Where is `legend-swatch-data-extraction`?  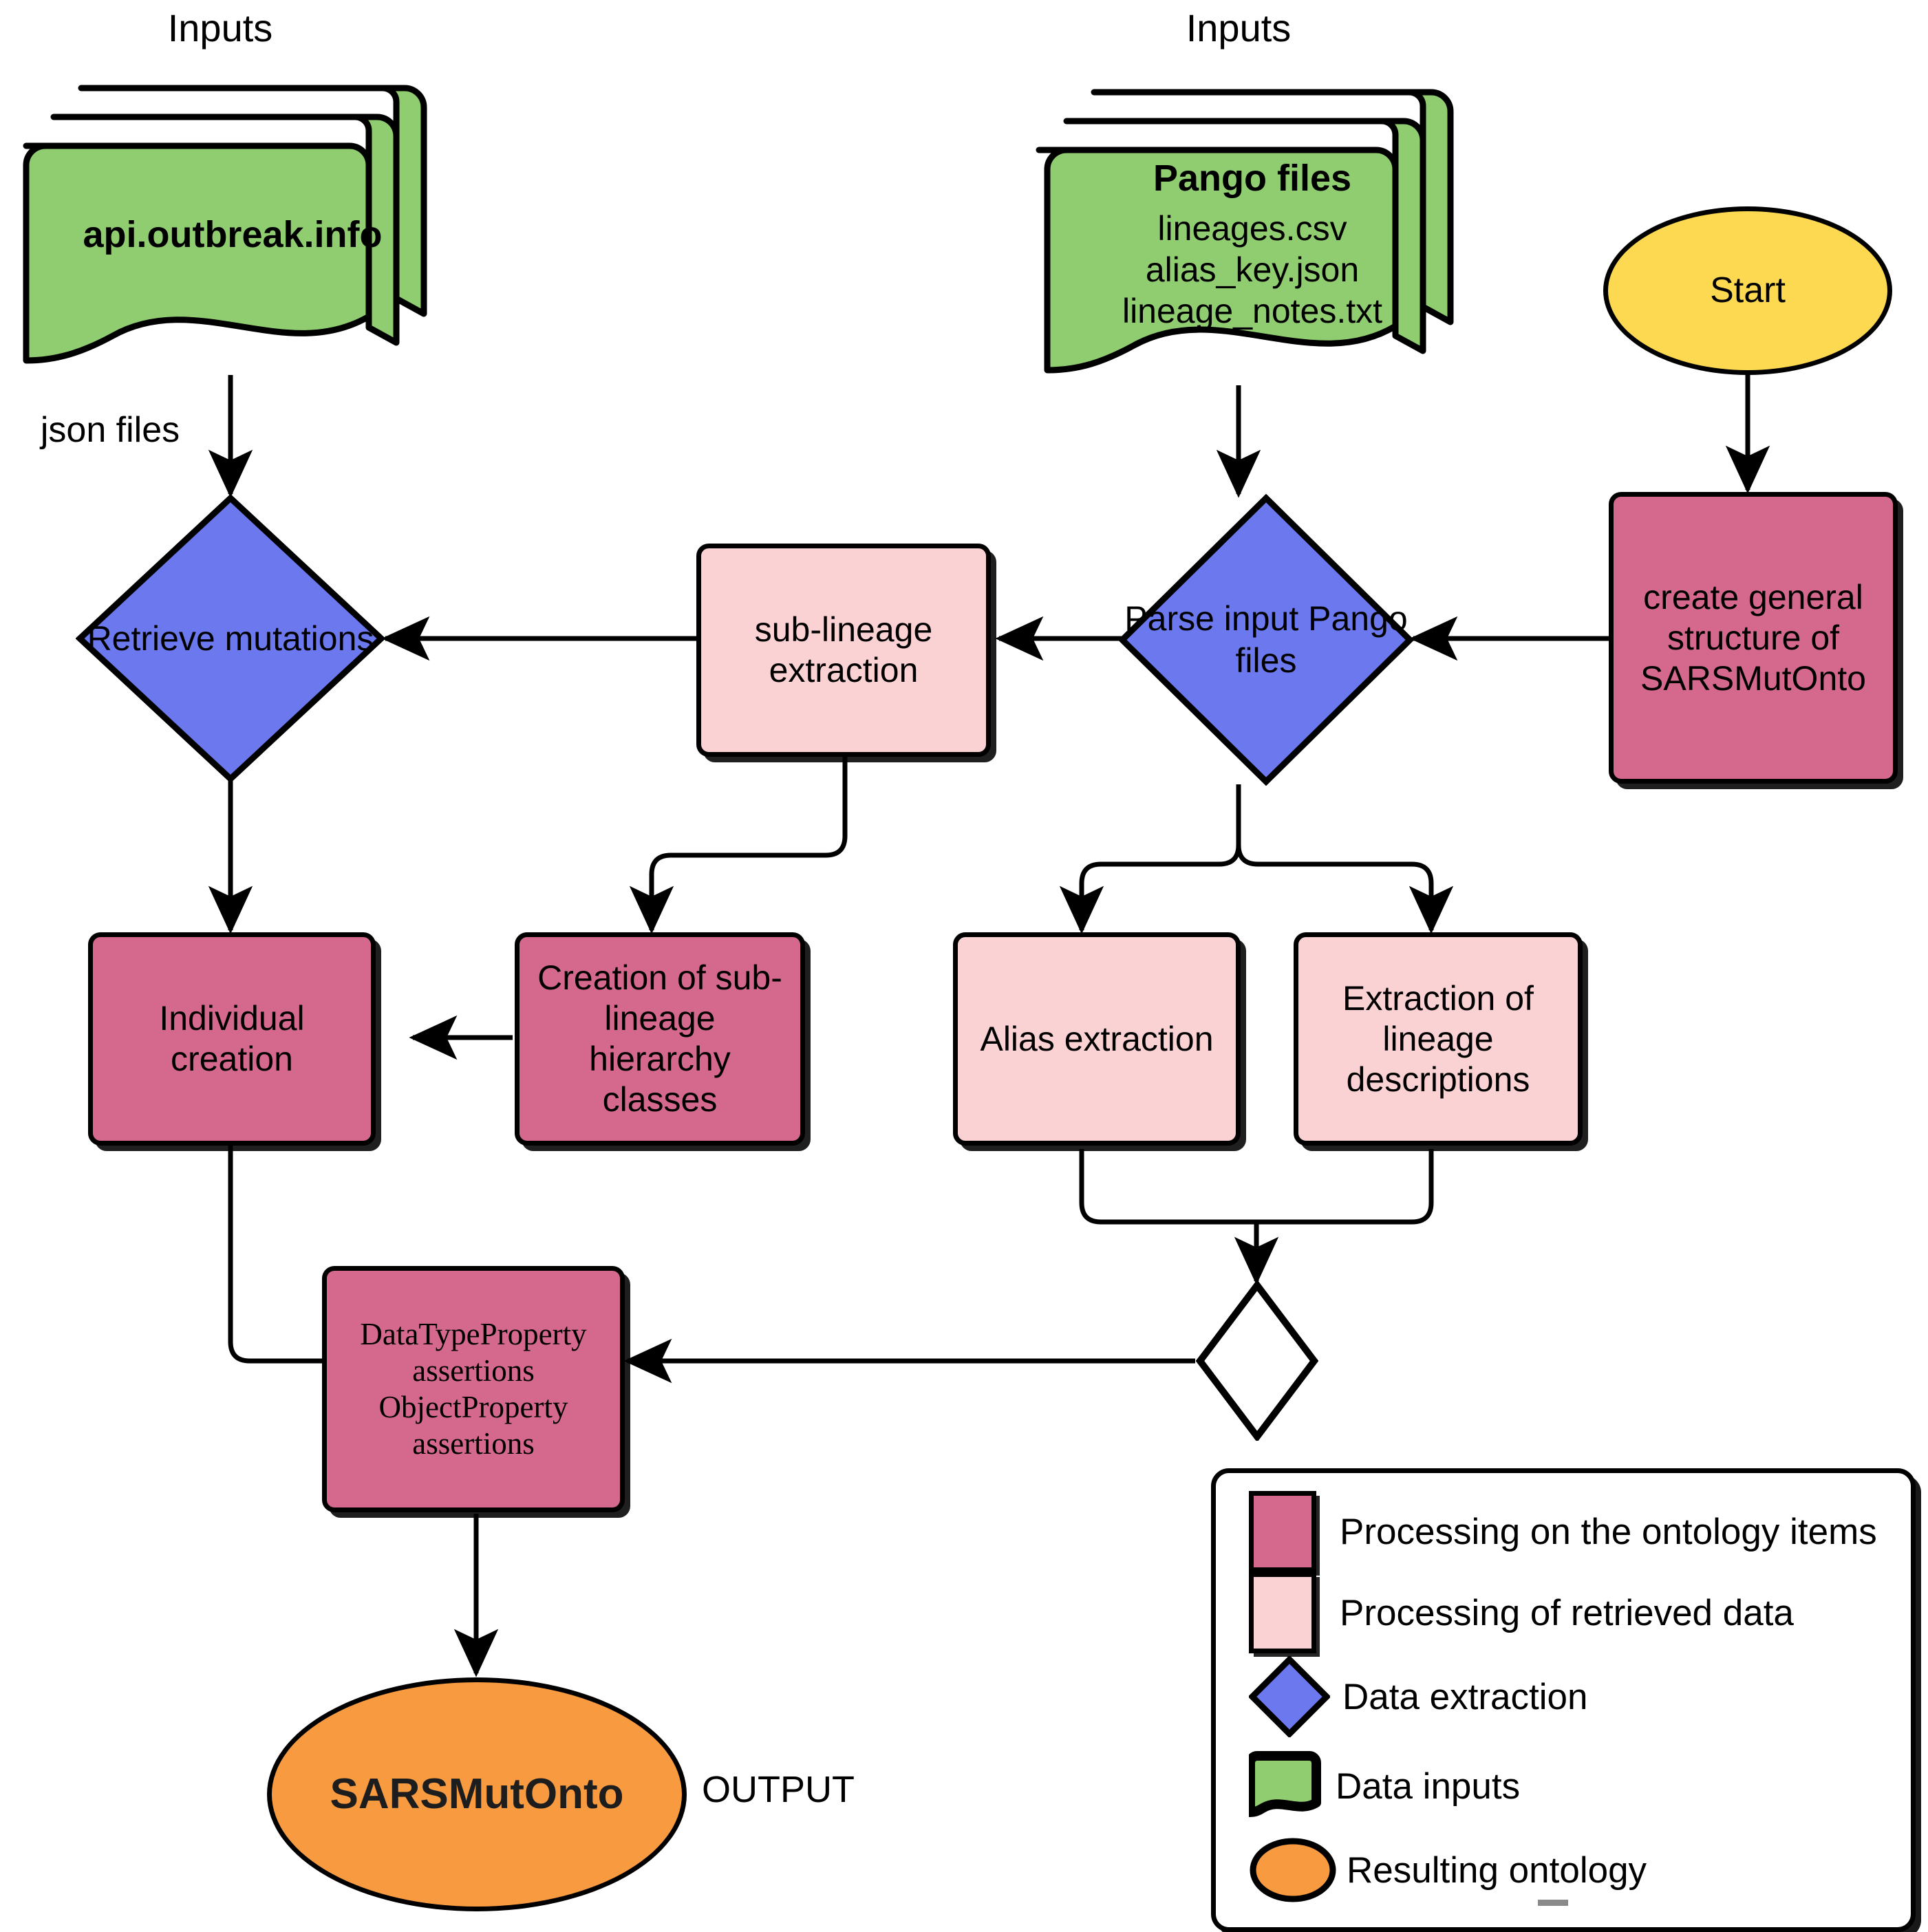
legend-swatch-data-extraction is located at coordinates (1289, 1697).